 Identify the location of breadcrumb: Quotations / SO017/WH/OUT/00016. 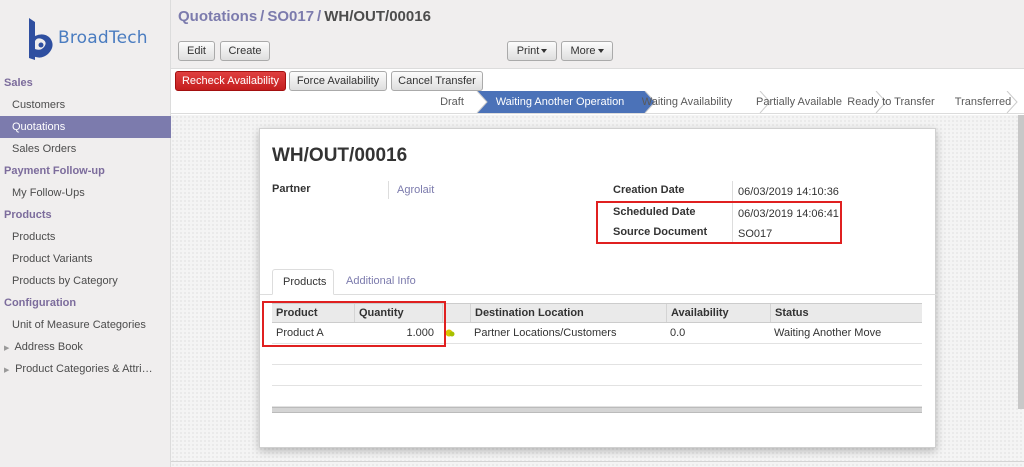
(304, 16).